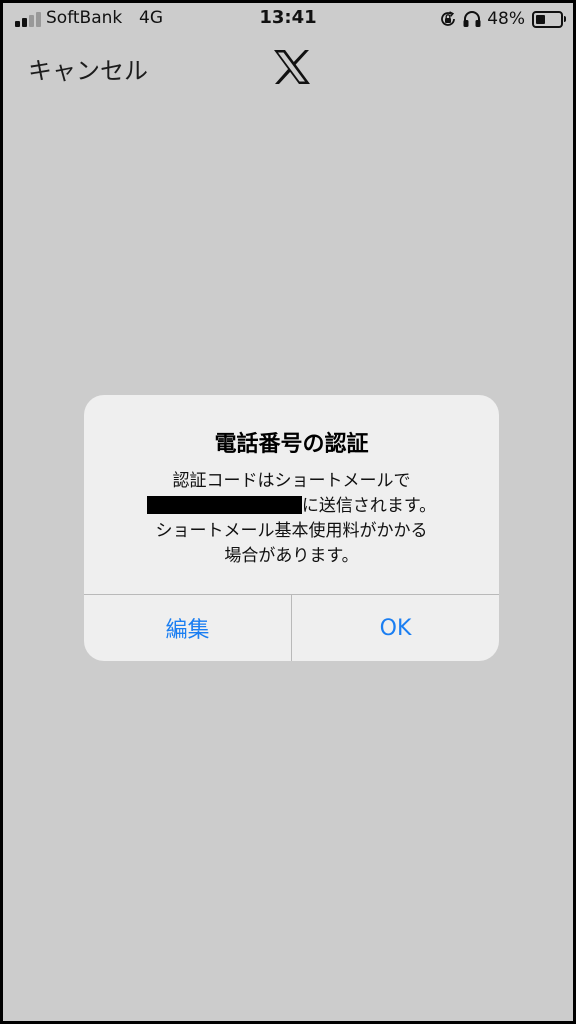  I want to click on redacted-phone-number, so click(224, 505).